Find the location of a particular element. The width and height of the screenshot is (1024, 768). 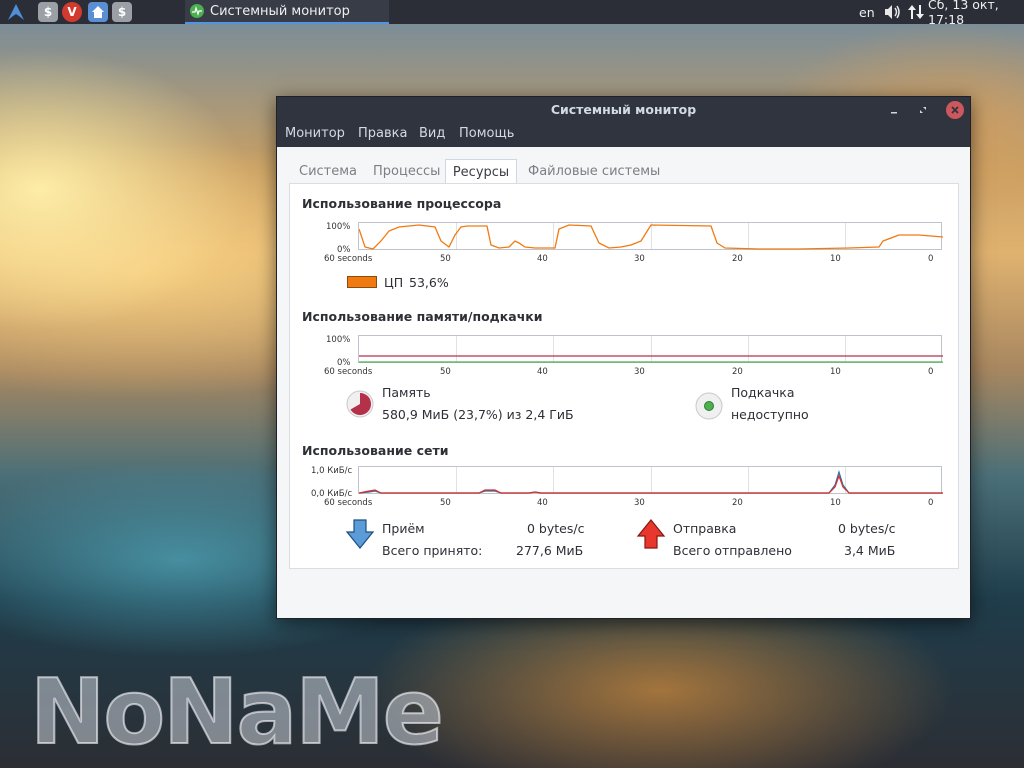

network-send-line is located at coordinates (651, 484).